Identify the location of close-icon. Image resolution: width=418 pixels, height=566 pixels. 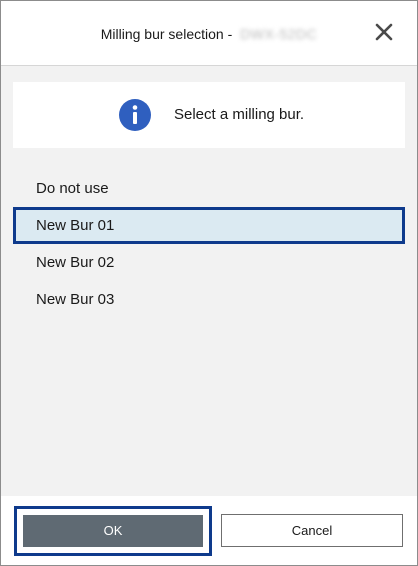
(384, 32).